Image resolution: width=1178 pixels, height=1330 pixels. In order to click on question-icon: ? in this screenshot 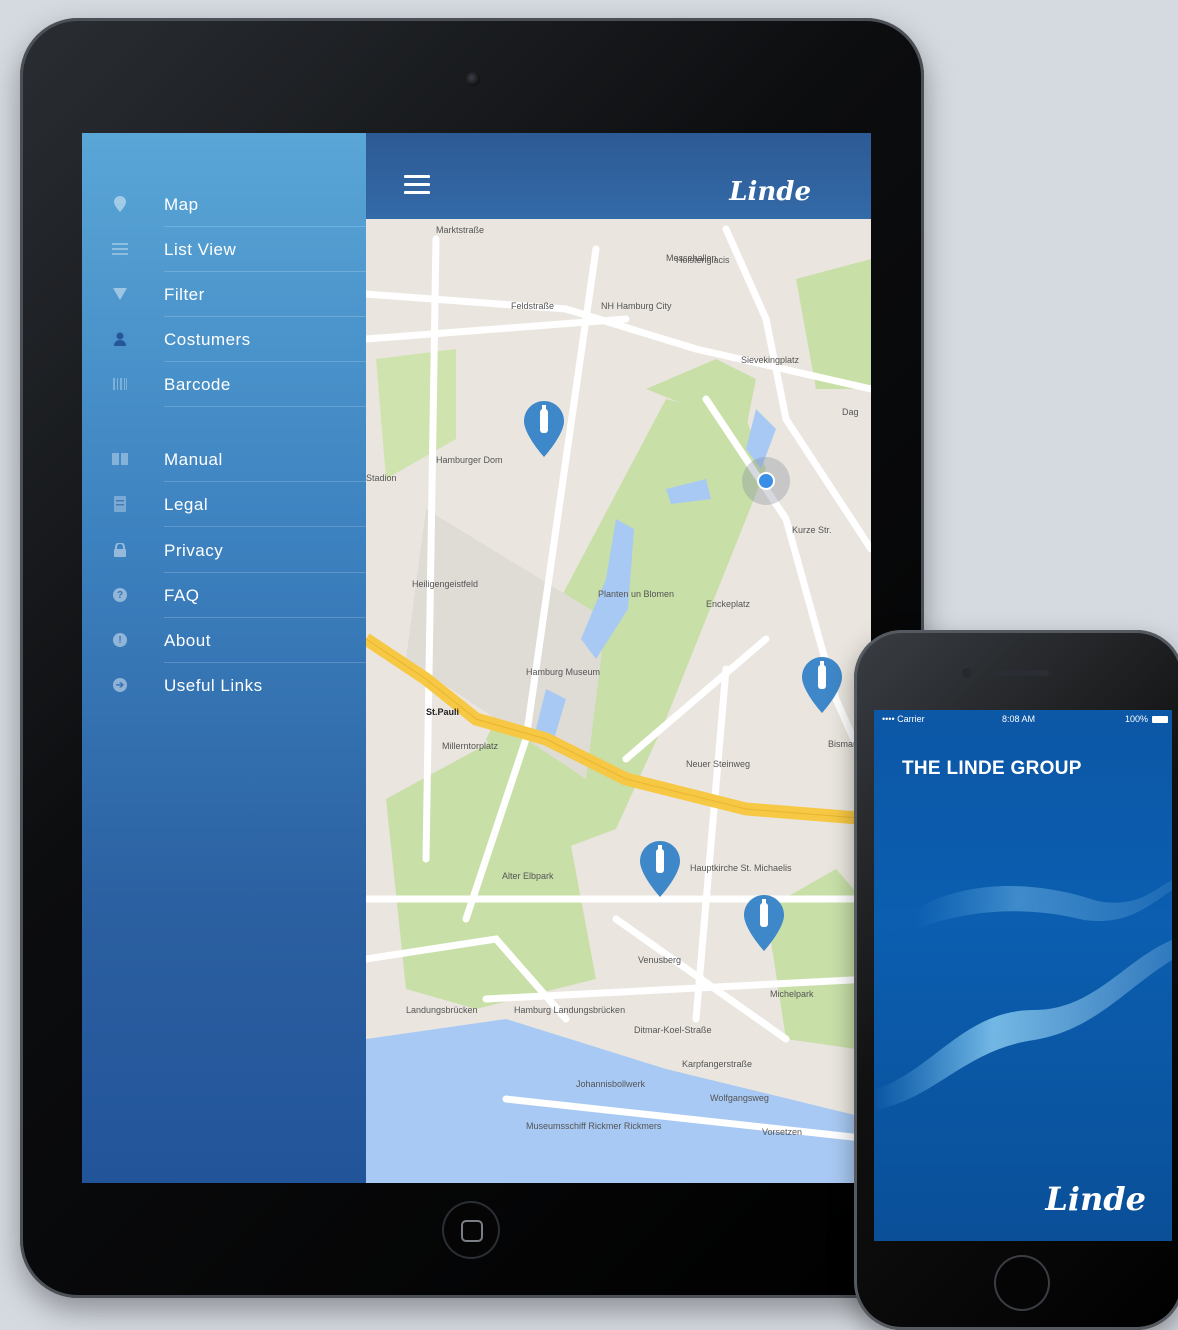, I will do `click(120, 595)`.